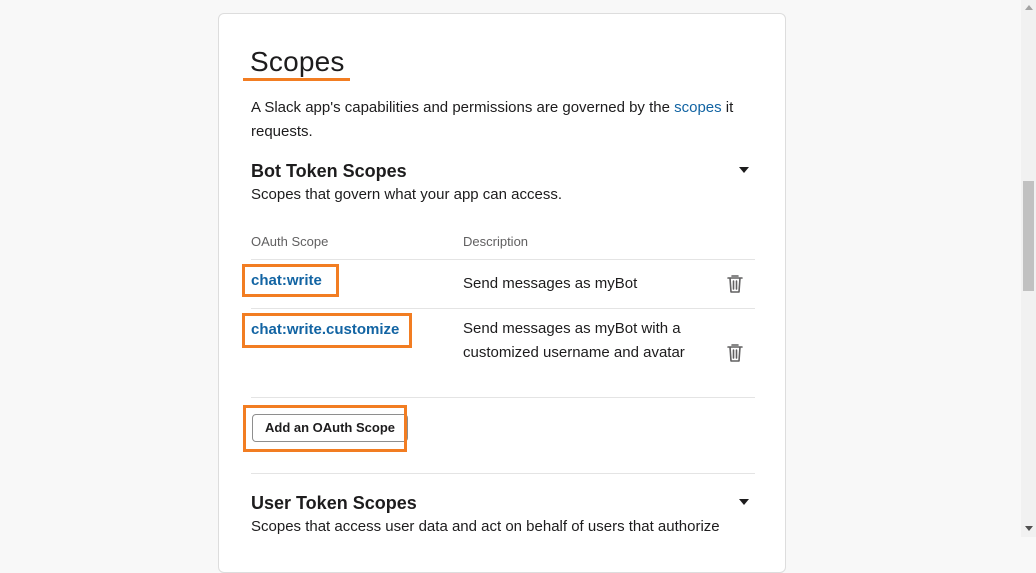 This screenshot has width=1036, height=573. What do you see at coordinates (1029, 7) in the screenshot?
I see `scroll-up-arrow-icon` at bounding box center [1029, 7].